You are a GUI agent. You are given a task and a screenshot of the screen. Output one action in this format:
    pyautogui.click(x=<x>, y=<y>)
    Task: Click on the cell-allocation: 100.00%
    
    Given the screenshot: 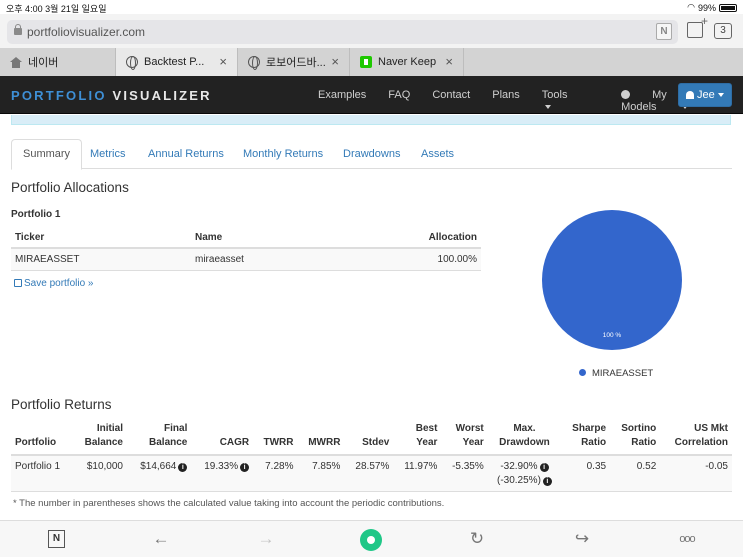 What is the action you would take?
    pyautogui.click(x=408, y=259)
    